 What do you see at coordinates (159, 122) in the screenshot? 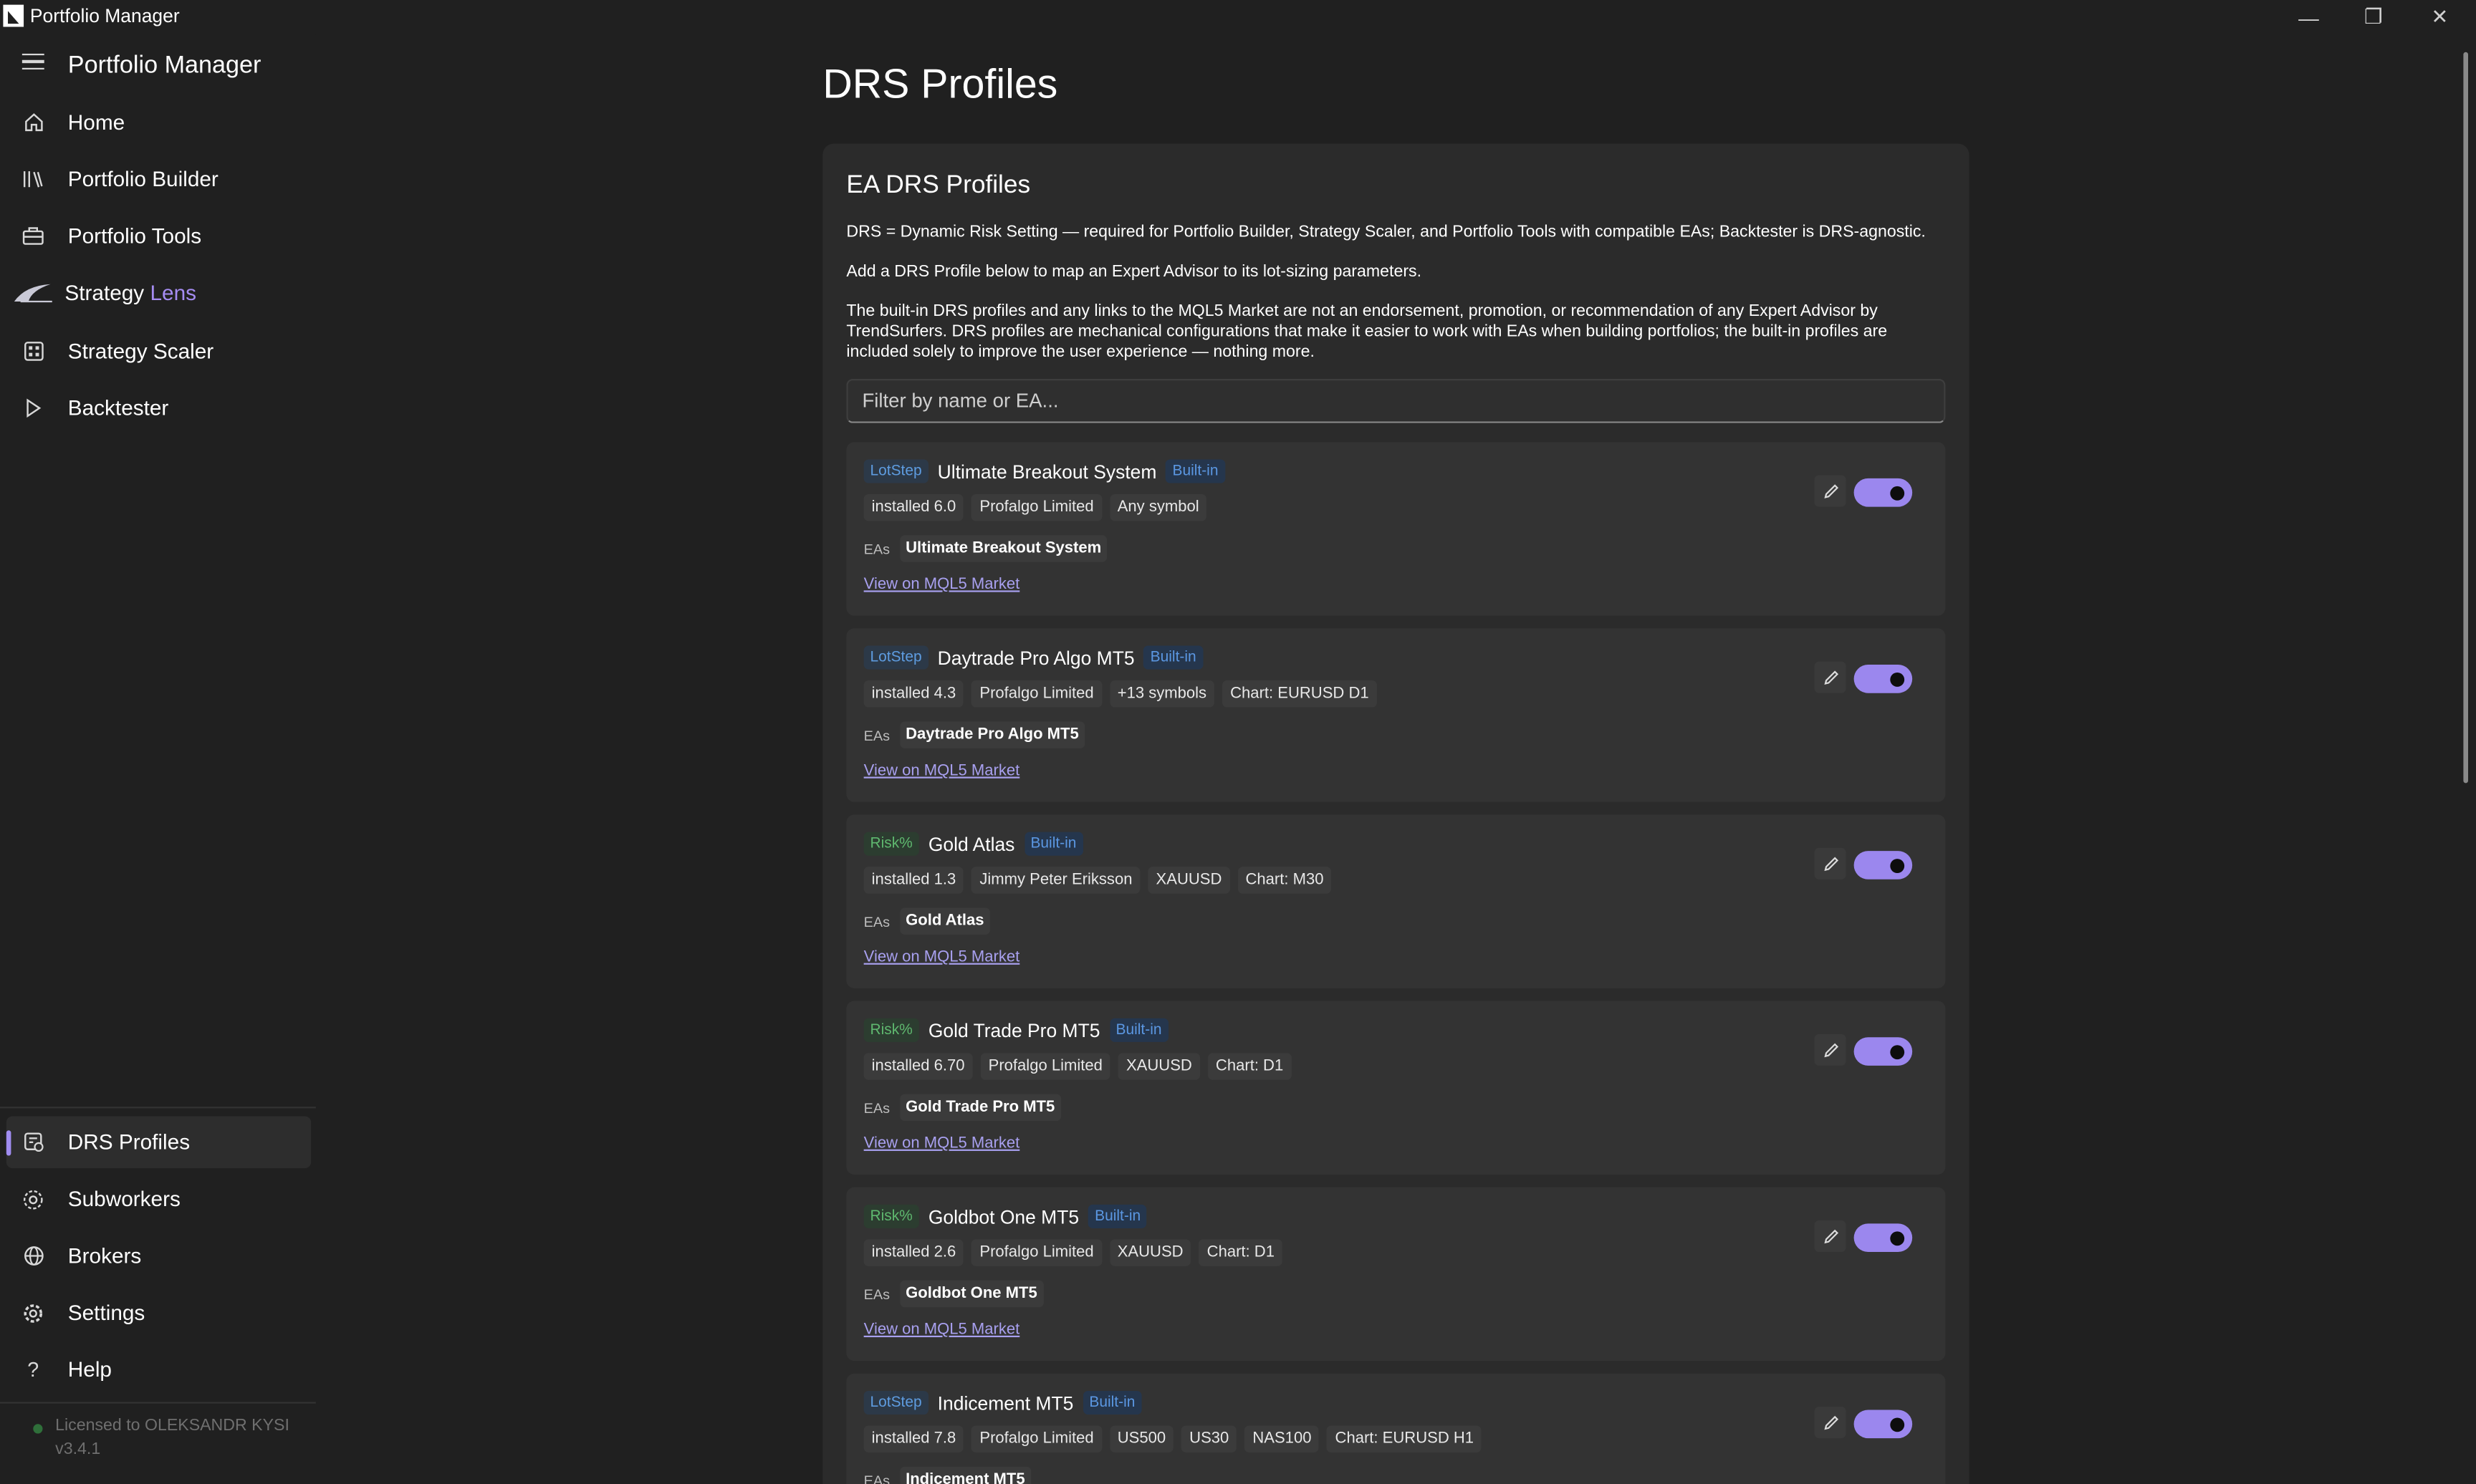
I see `sidebar-item-home: Home` at bounding box center [159, 122].